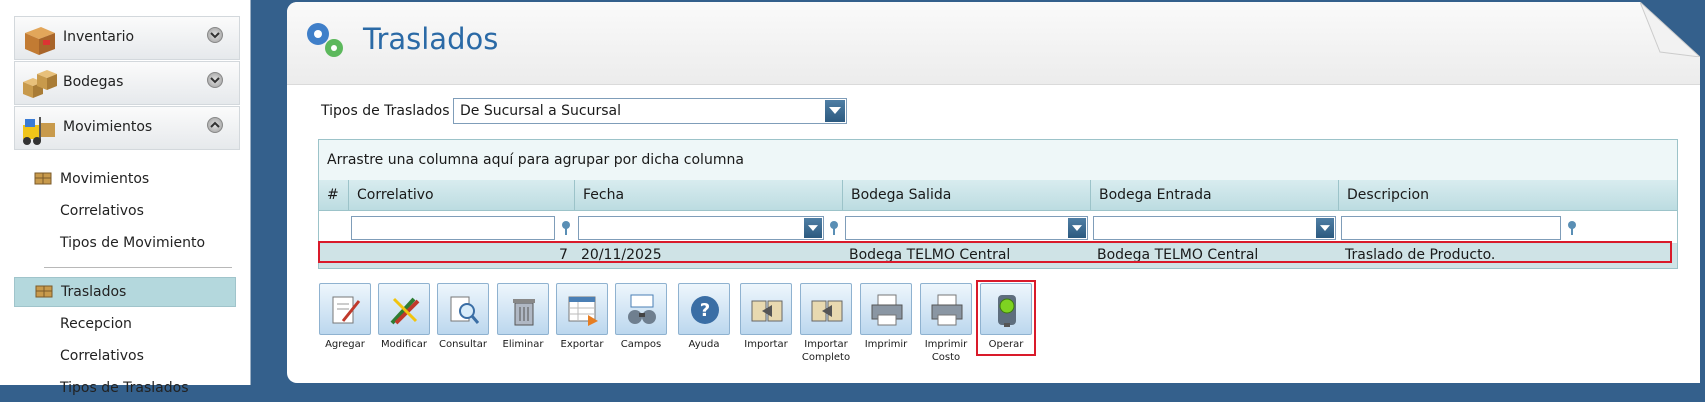 The height and width of the screenshot is (402, 1705). I want to click on sidebar-item-movimientos: Movimientos, so click(125, 179).